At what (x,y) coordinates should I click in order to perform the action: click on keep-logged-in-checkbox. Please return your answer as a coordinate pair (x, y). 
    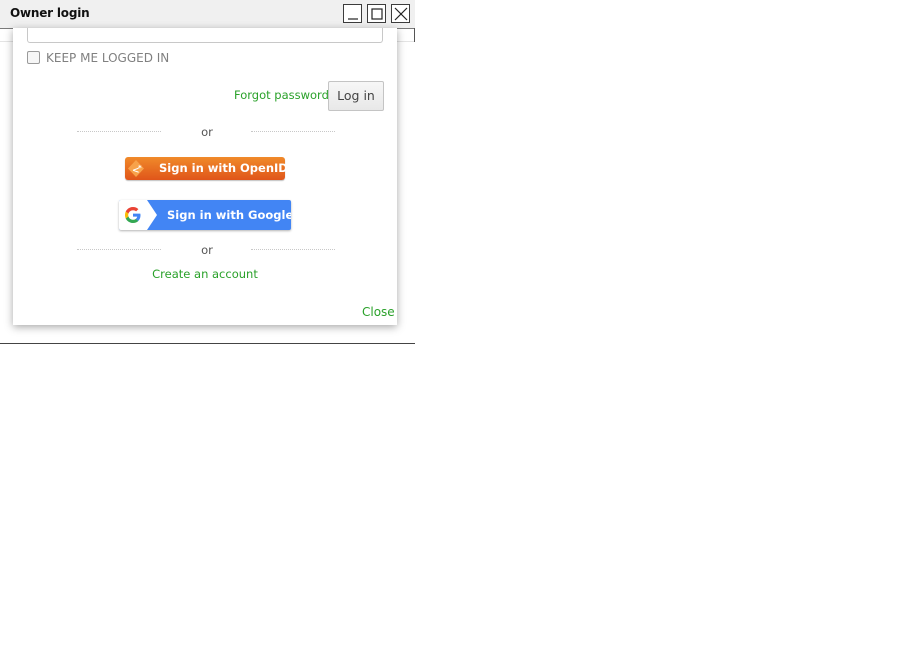
    Looking at the image, I should click on (33, 57).